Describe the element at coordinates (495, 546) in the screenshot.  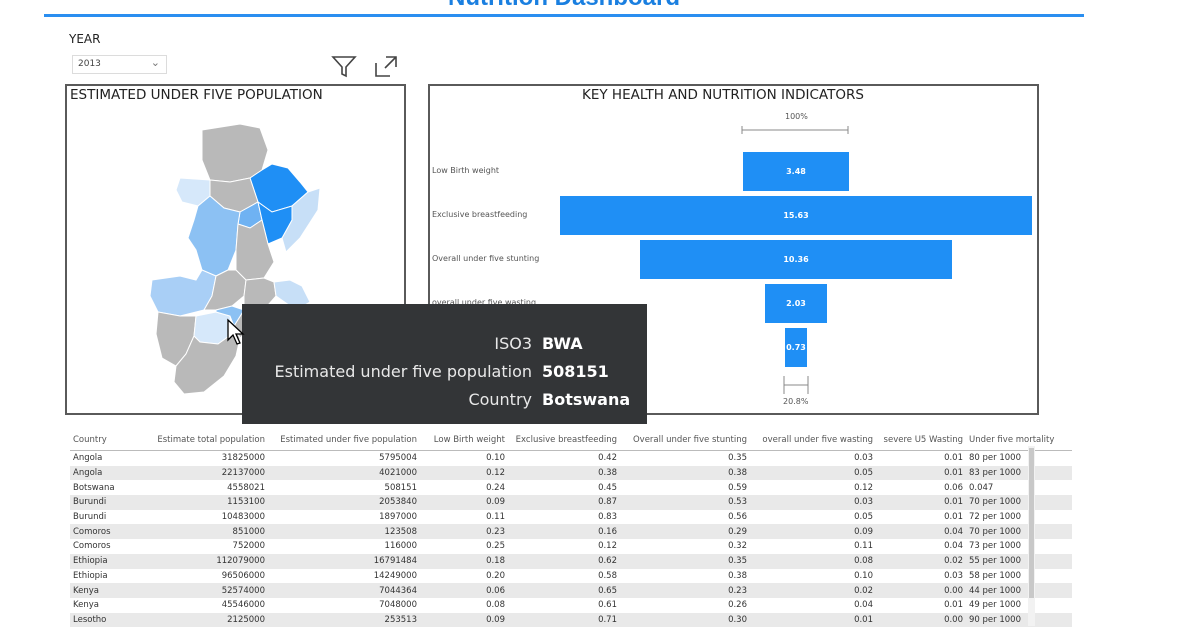
I see `table-cell: 0.25` at that location.